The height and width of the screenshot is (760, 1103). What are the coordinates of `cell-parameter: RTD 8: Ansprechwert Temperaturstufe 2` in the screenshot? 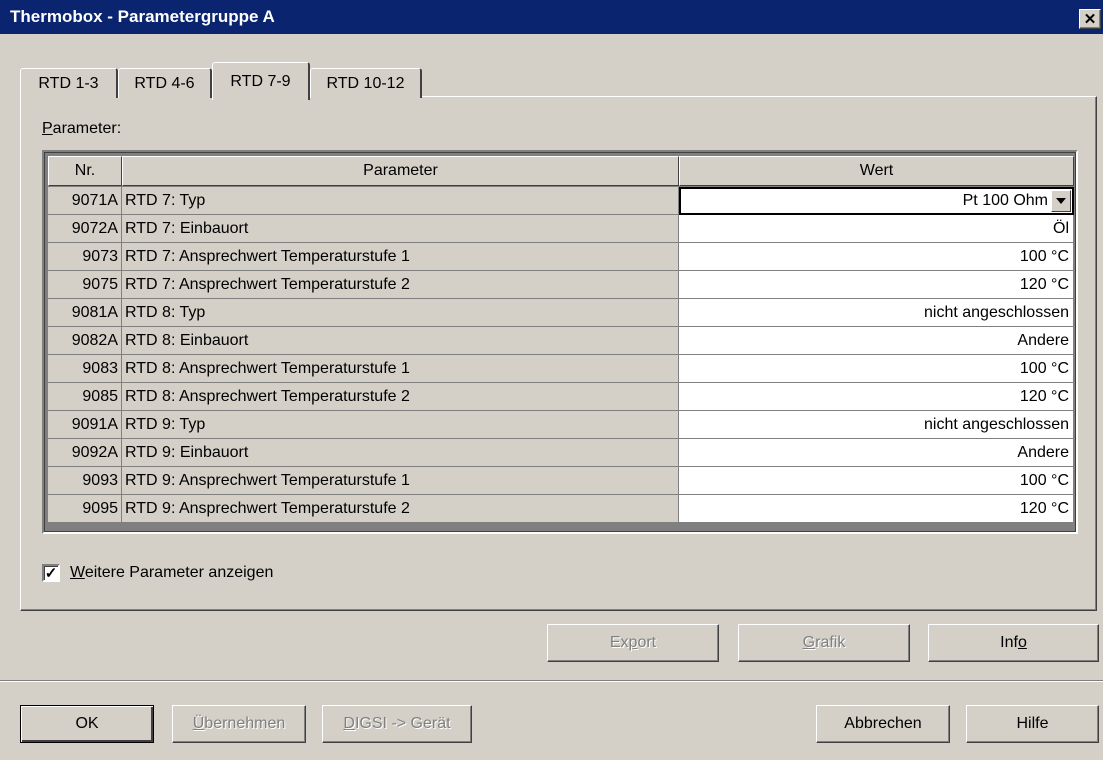 It's located at (400, 397).